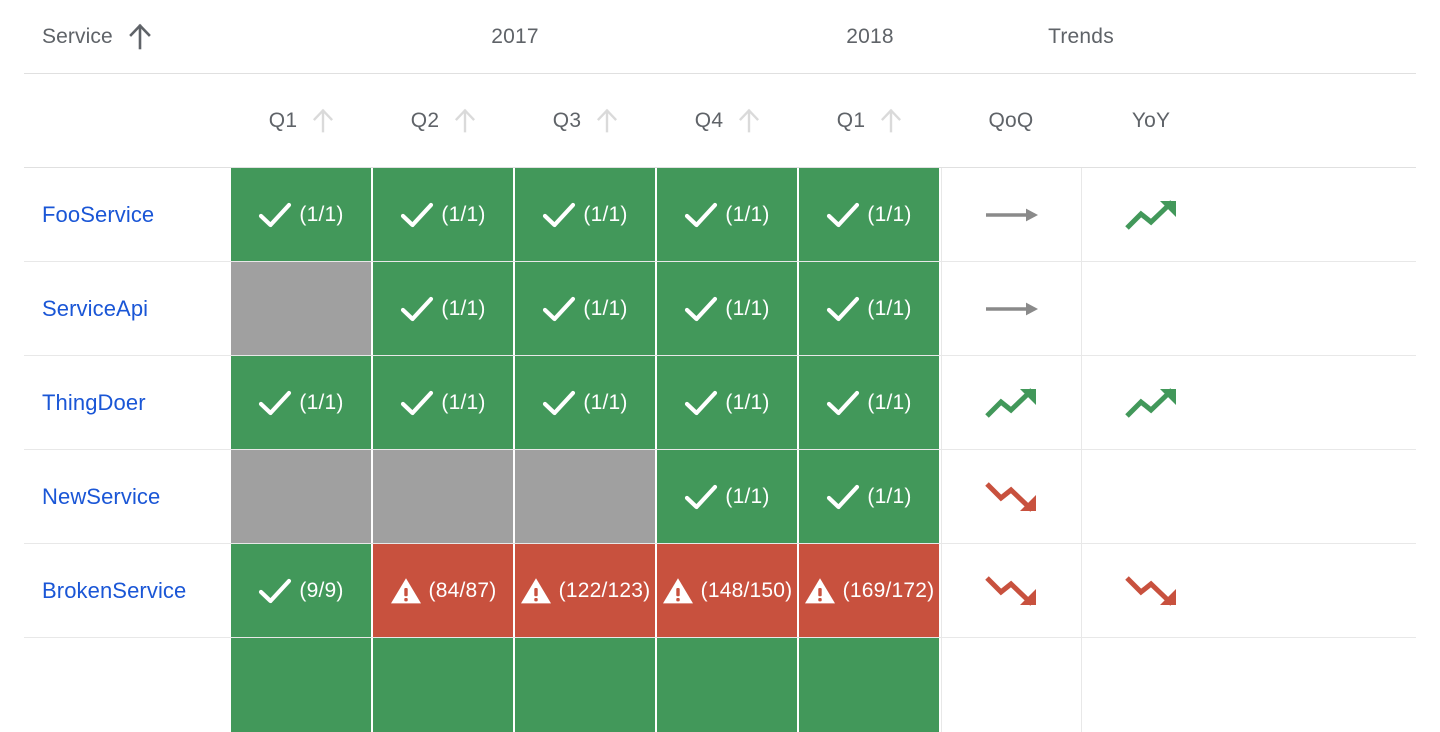 The height and width of the screenshot is (732, 1440). Describe the element at coordinates (86, 309) in the screenshot. I see `service-name-link: ServiceApi` at that location.